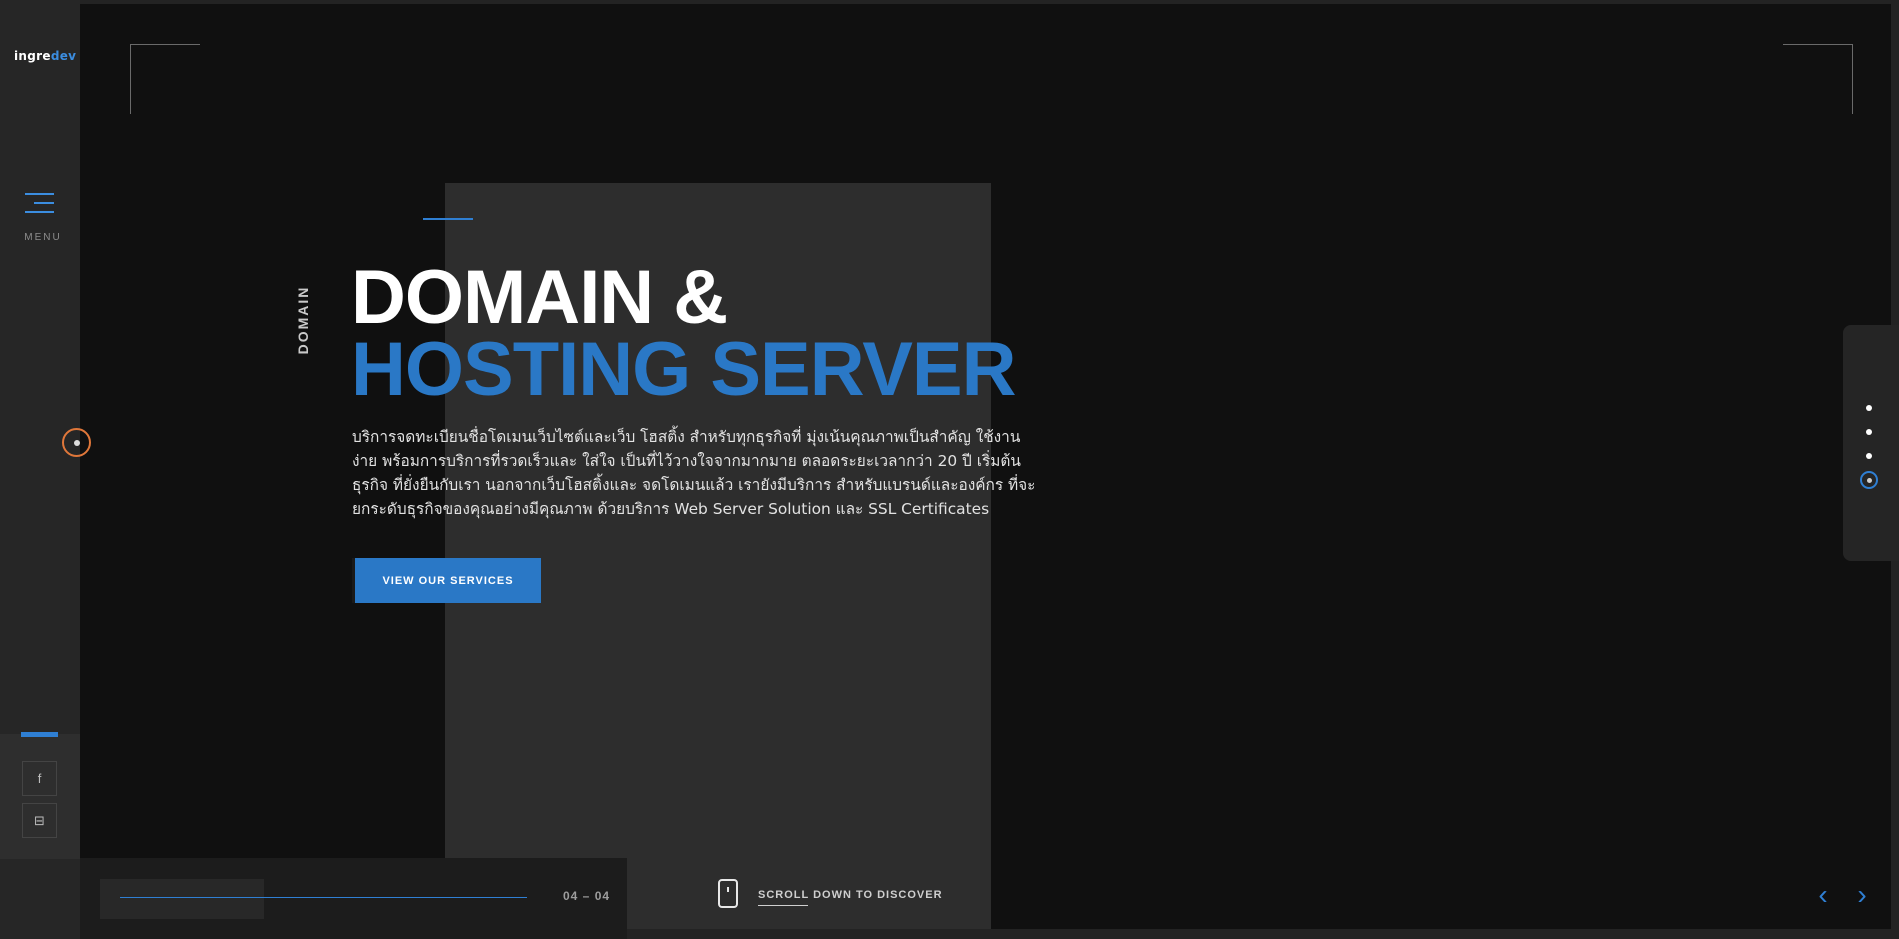  Describe the element at coordinates (587, 896) in the screenshot. I see `slide-counter: 04 – 04` at that location.